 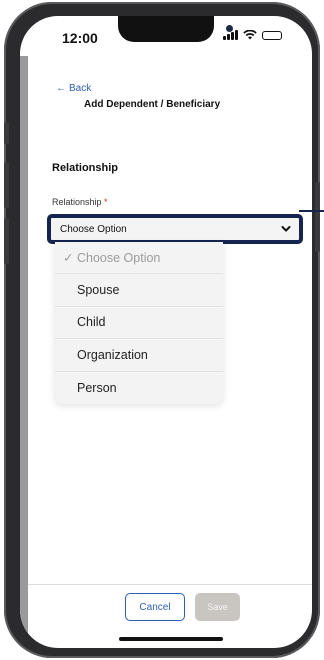 I want to click on relationship-select: Choose Option, so click(x=175, y=229).